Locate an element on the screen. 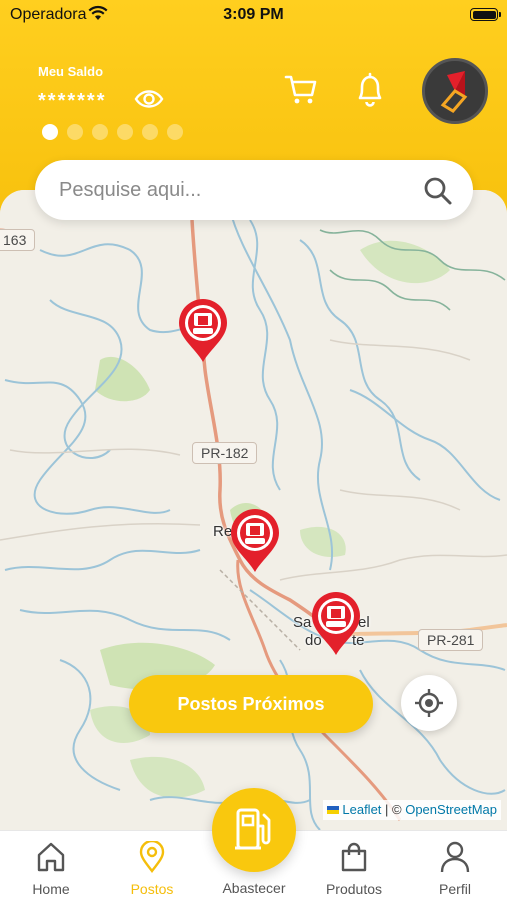 This screenshot has height=900, width=507. balance-label: Meu Saldo is located at coordinates (71, 71).